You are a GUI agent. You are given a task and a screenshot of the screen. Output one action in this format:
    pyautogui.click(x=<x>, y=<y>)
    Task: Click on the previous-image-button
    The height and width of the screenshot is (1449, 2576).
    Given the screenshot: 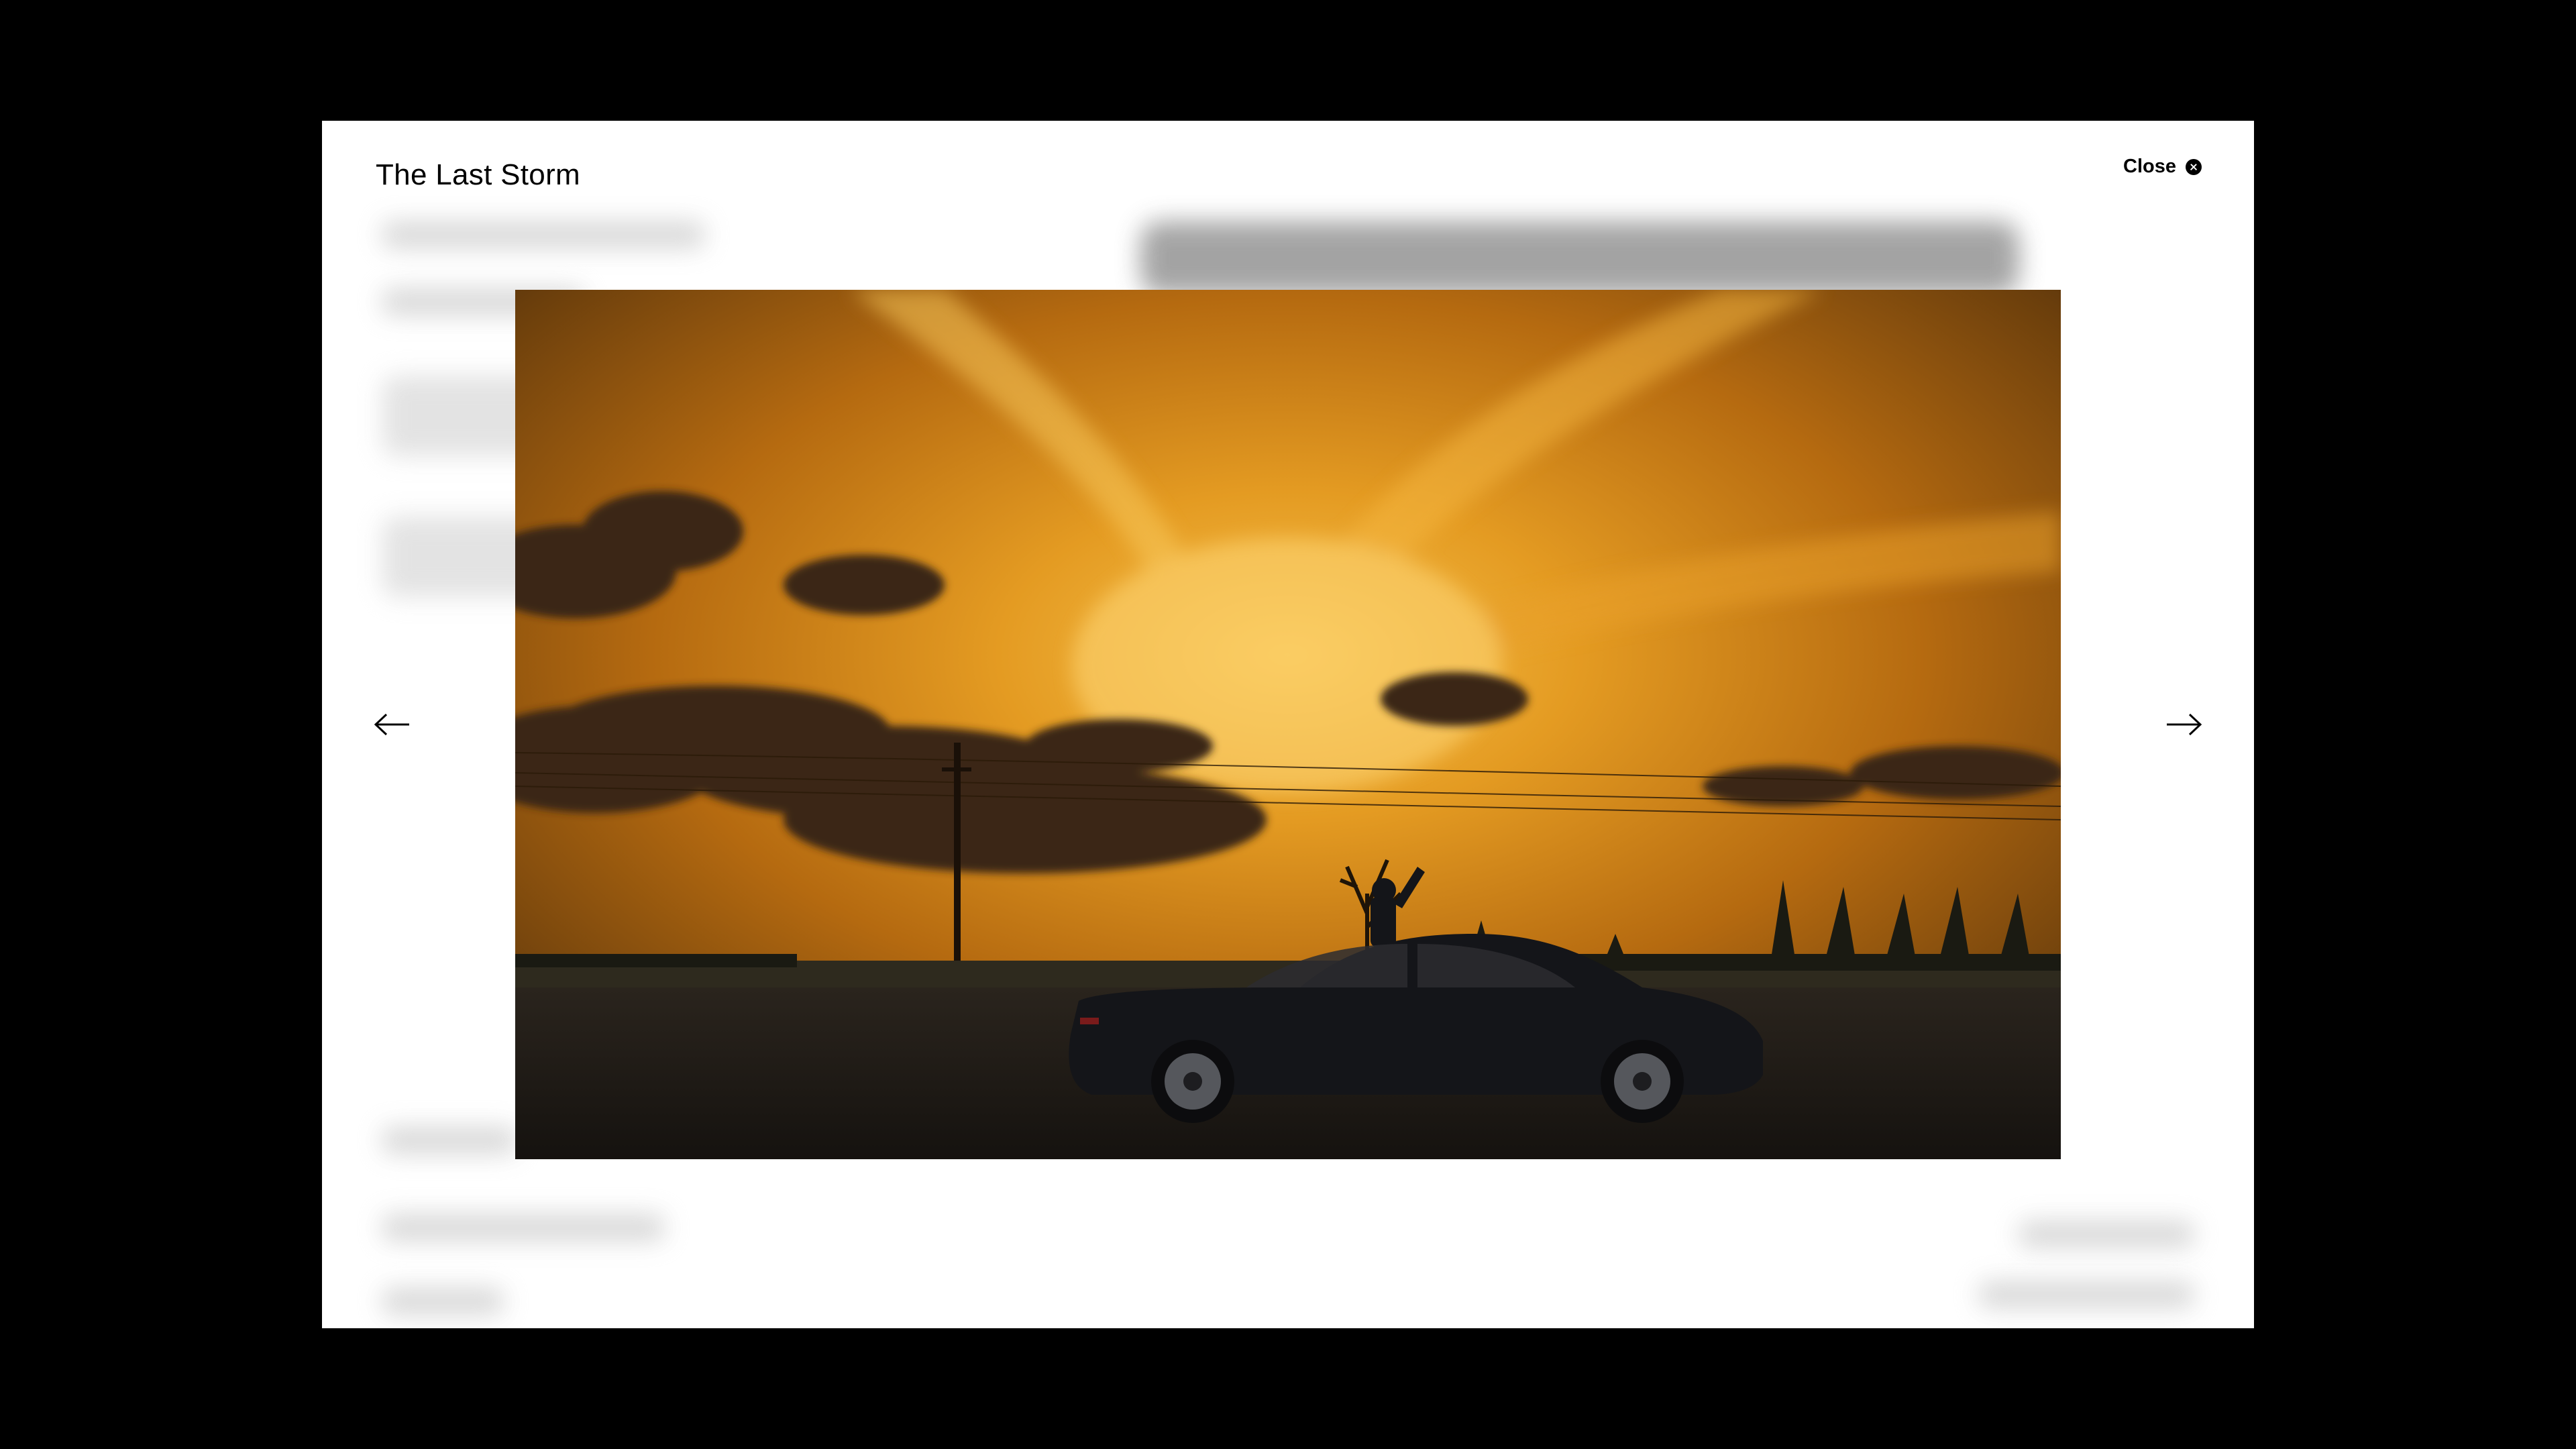 What is the action you would take?
    pyautogui.click(x=392, y=724)
    